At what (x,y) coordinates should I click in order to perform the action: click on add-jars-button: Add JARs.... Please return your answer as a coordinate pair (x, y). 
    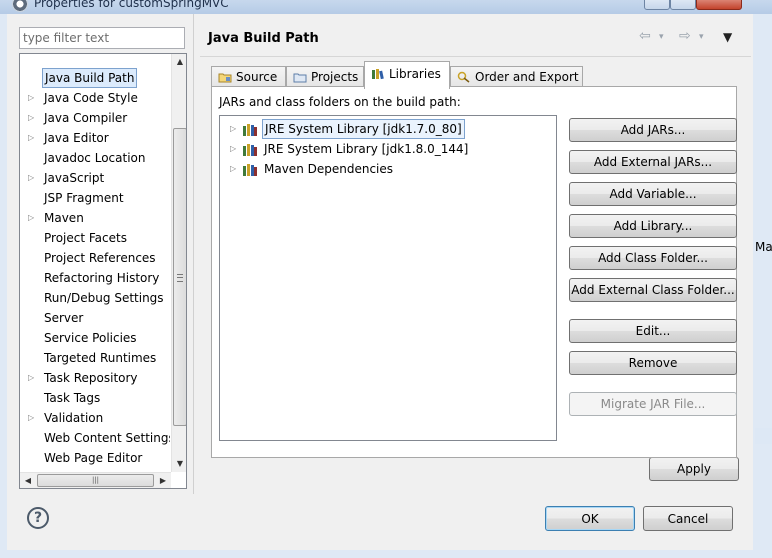
    Looking at the image, I should click on (653, 130).